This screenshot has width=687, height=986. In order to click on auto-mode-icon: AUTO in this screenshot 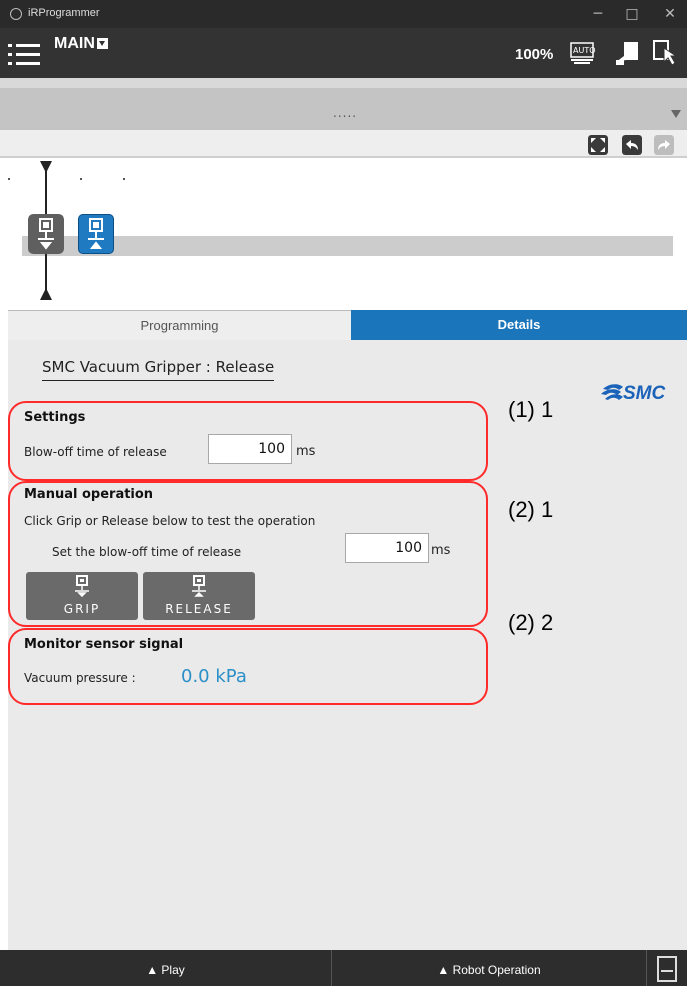, I will do `click(585, 53)`.